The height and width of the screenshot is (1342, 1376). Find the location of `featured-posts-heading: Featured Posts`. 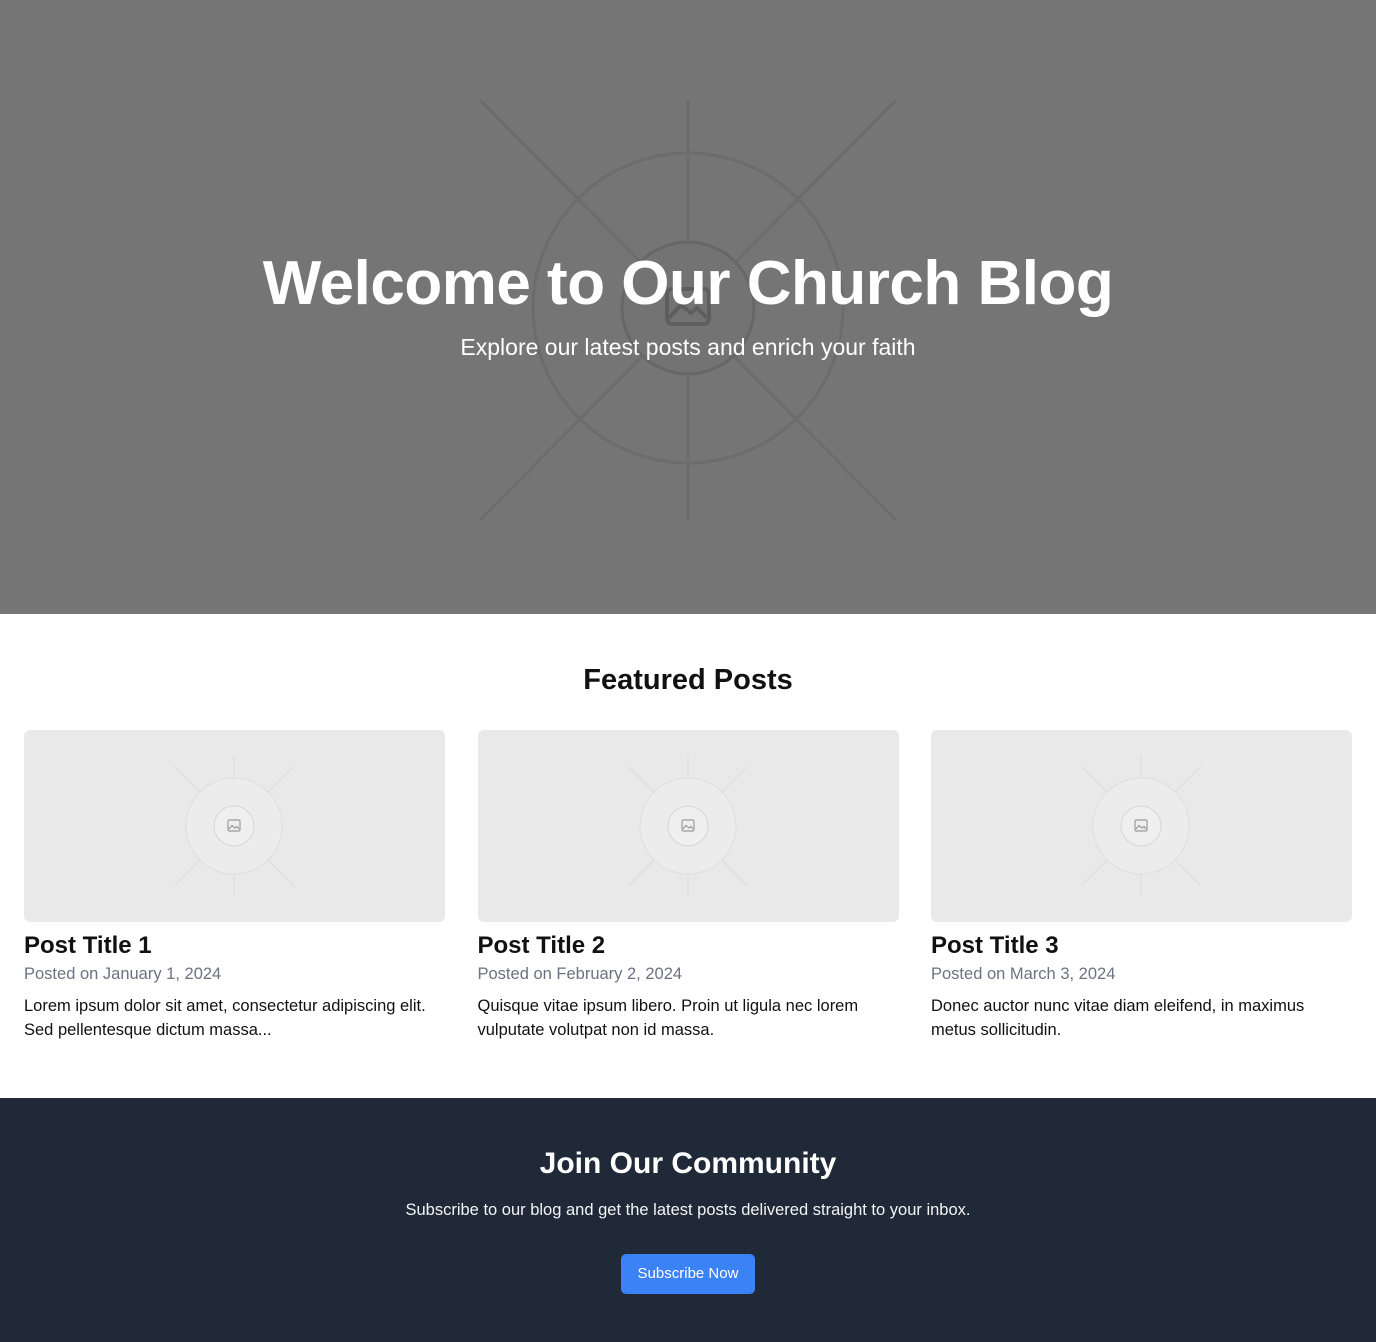

featured-posts-heading: Featured Posts is located at coordinates (688, 680).